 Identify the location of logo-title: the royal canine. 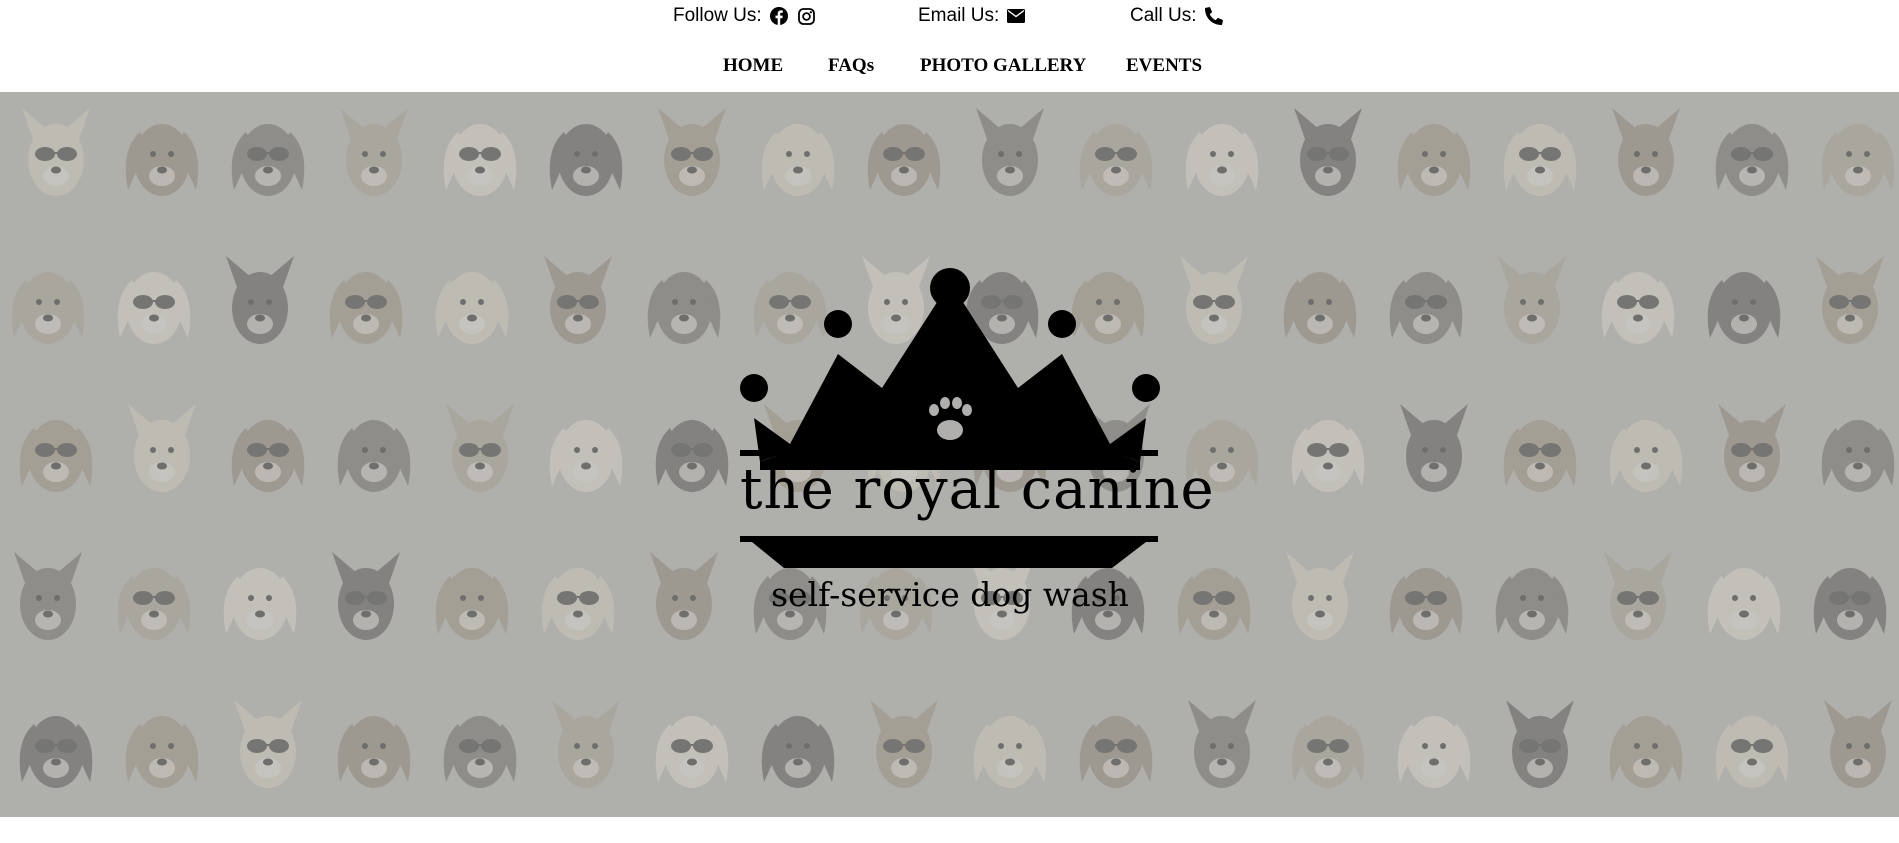
(977, 489).